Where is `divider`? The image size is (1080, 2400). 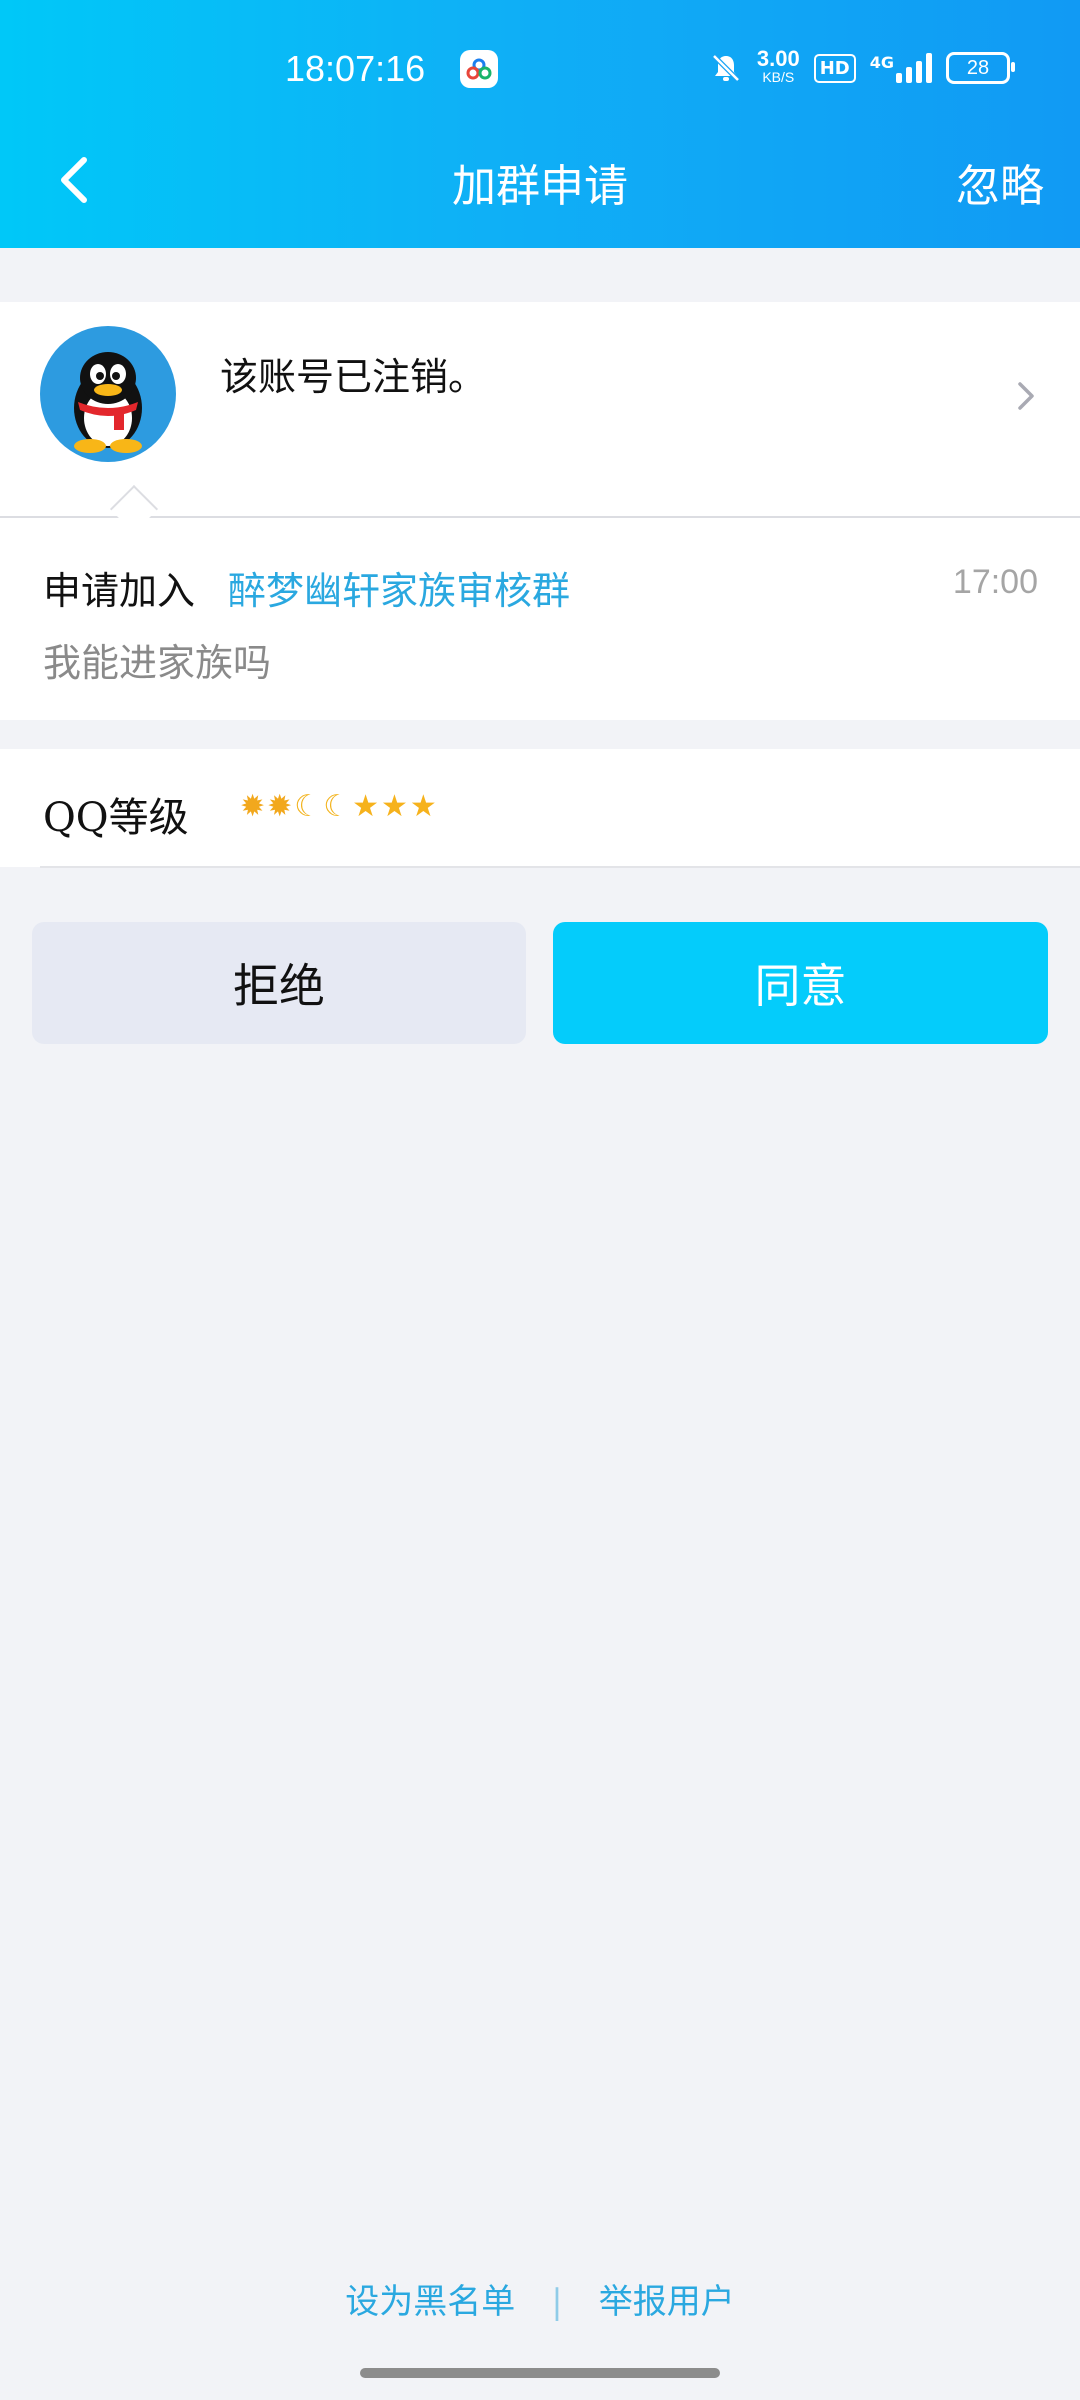 divider is located at coordinates (560, 867).